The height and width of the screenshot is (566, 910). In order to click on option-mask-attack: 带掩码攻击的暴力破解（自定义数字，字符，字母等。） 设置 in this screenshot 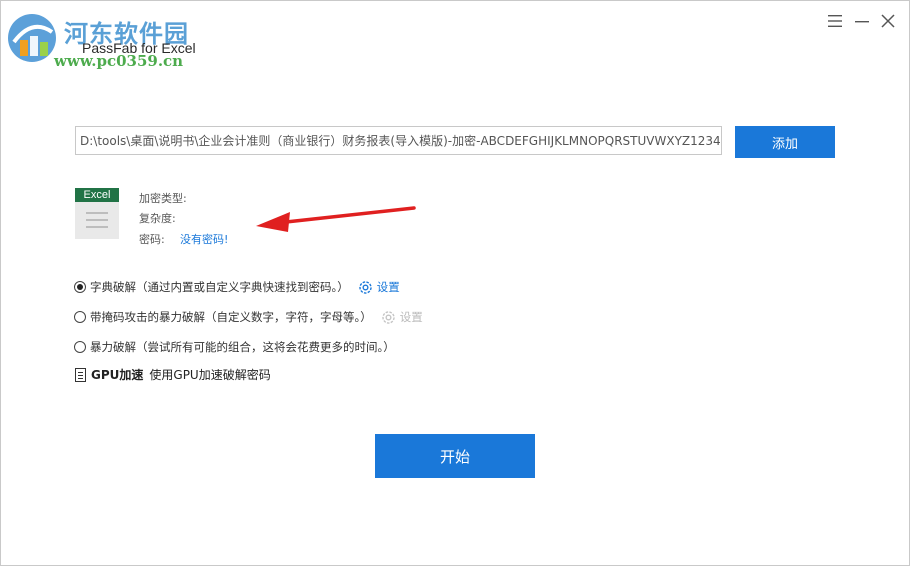, I will do `click(248, 317)`.